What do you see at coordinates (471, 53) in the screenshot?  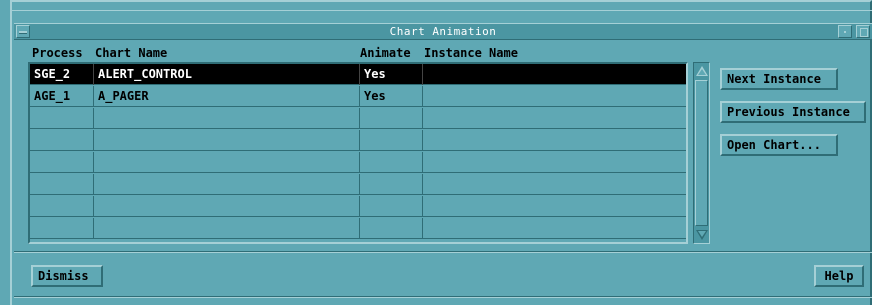 I see `column-header-instance-name: Instance Name` at bounding box center [471, 53].